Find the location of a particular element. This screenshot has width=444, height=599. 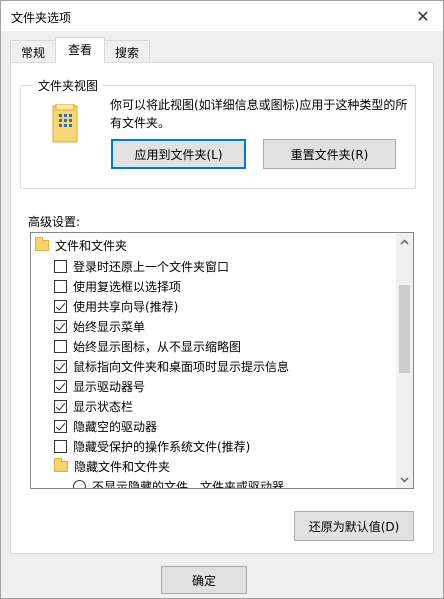

vertical-scrollbar is located at coordinates (404, 360).